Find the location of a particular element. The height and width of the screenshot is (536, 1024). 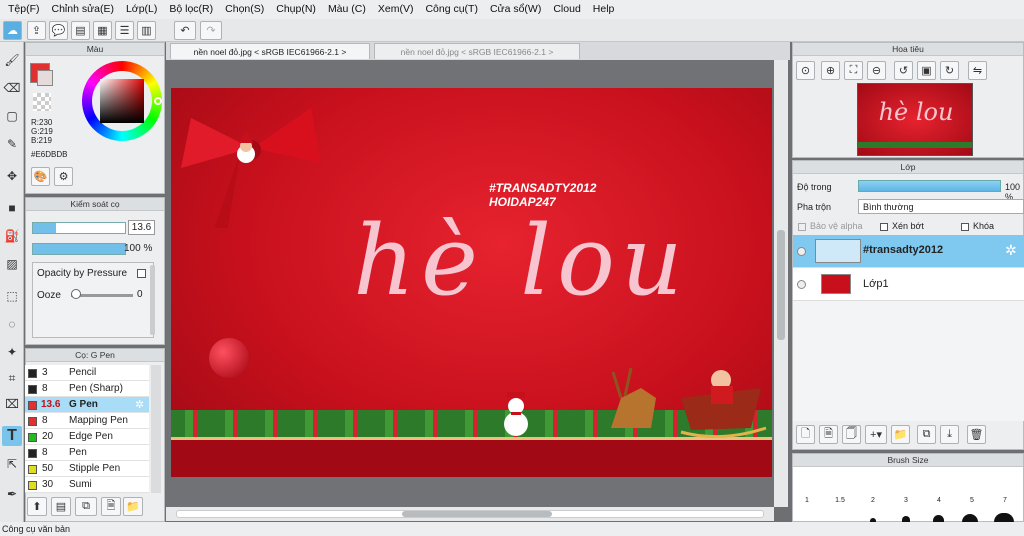

text-tool-icon: T is located at coordinates (12, 436).